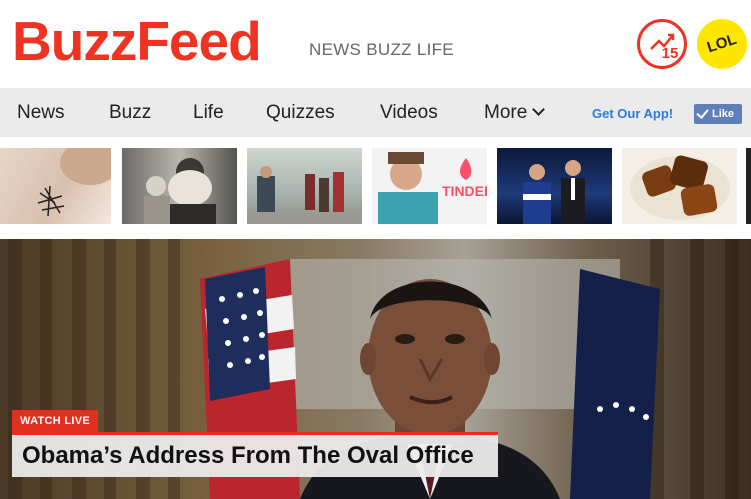 Image resolution: width=751 pixels, height=499 pixels. I want to click on nav-news: News, so click(41, 112).